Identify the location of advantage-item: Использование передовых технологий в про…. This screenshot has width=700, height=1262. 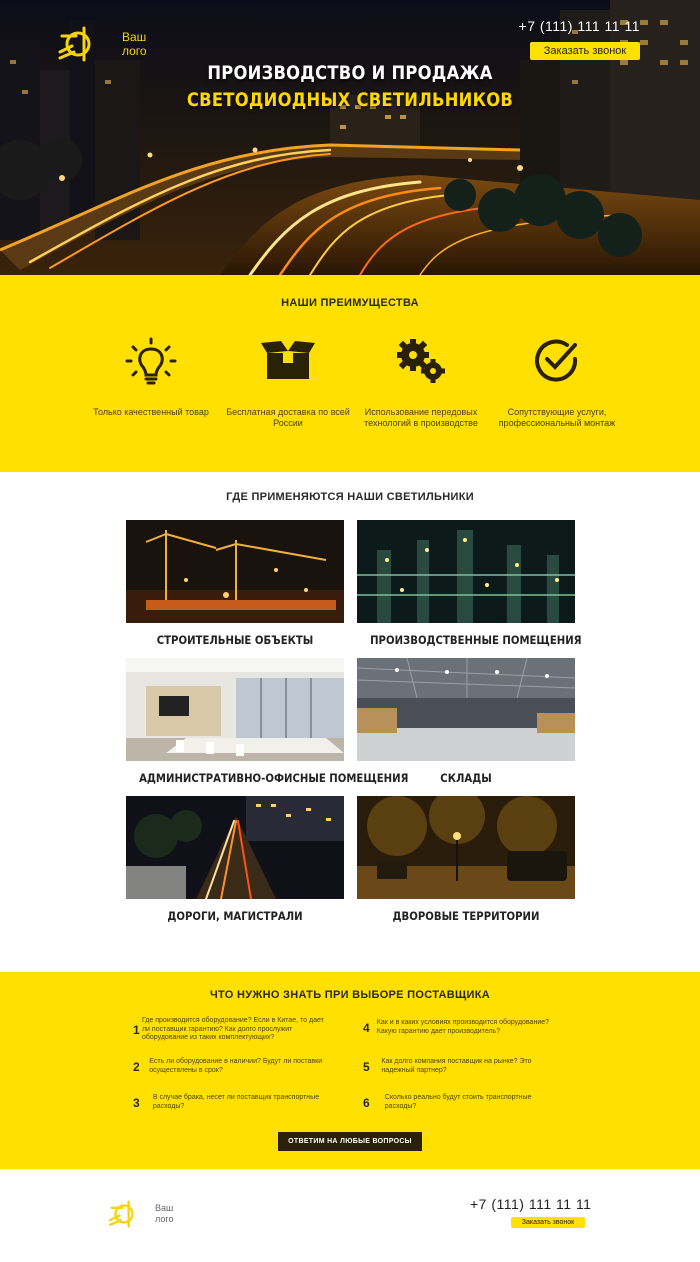
(421, 383).